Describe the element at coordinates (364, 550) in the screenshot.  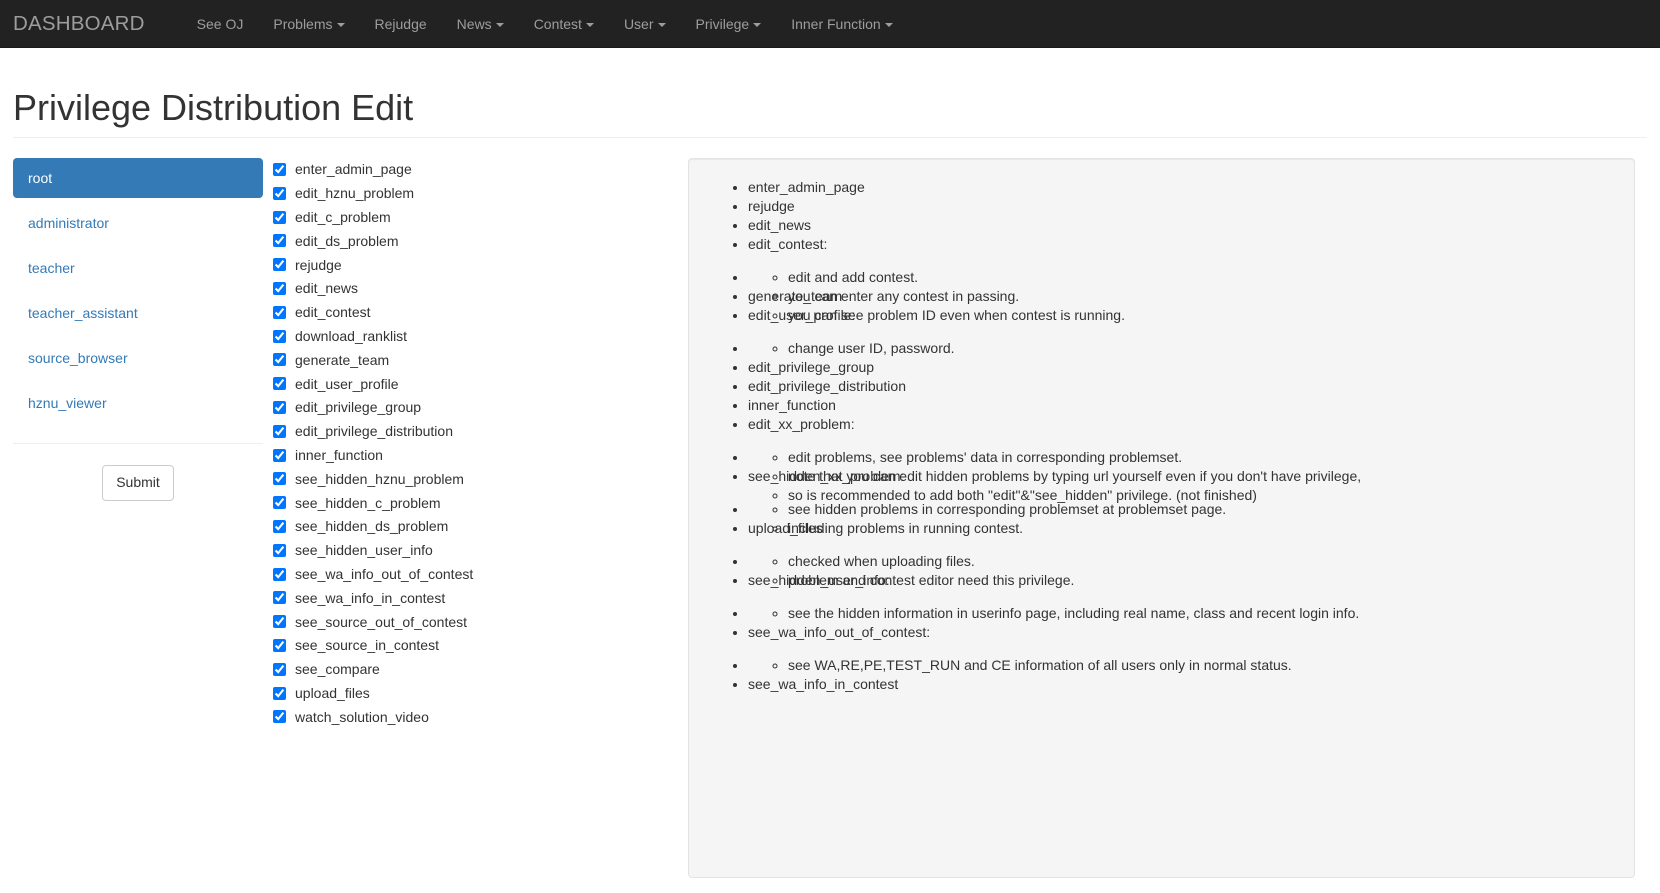
I see `privilege-checkbox-label: see_hidden_user_info` at that location.